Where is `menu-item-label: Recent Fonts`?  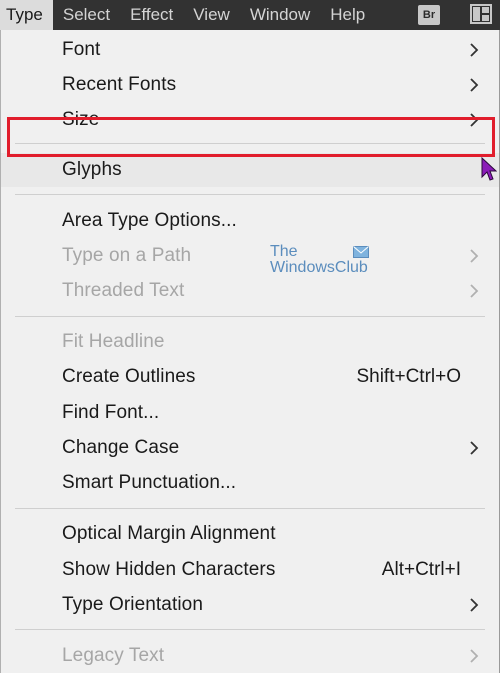
menu-item-label: Recent Fonts is located at coordinates (119, 84).